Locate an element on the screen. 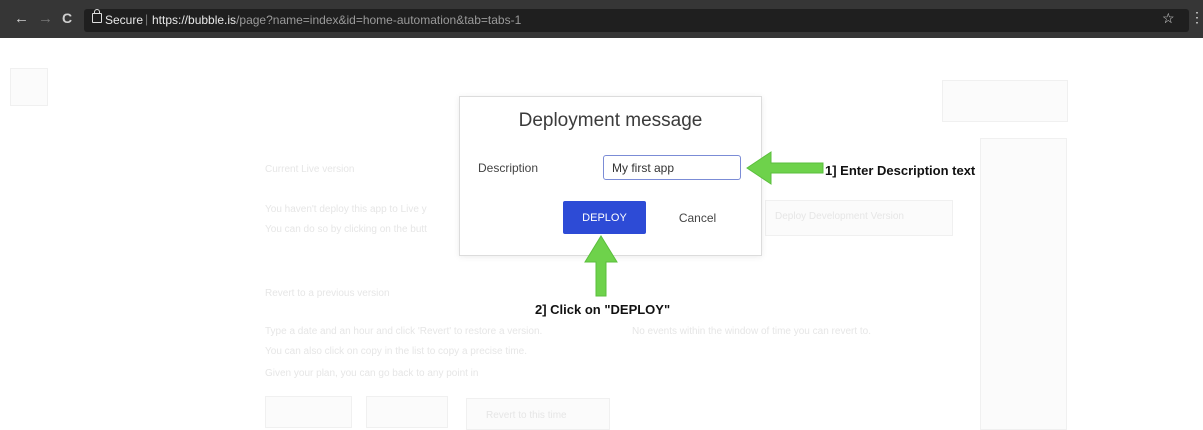 The image size is (1203, 430). annotation-step2: 2] Click on "DEPLOY" is located at coordinates (603, 309).